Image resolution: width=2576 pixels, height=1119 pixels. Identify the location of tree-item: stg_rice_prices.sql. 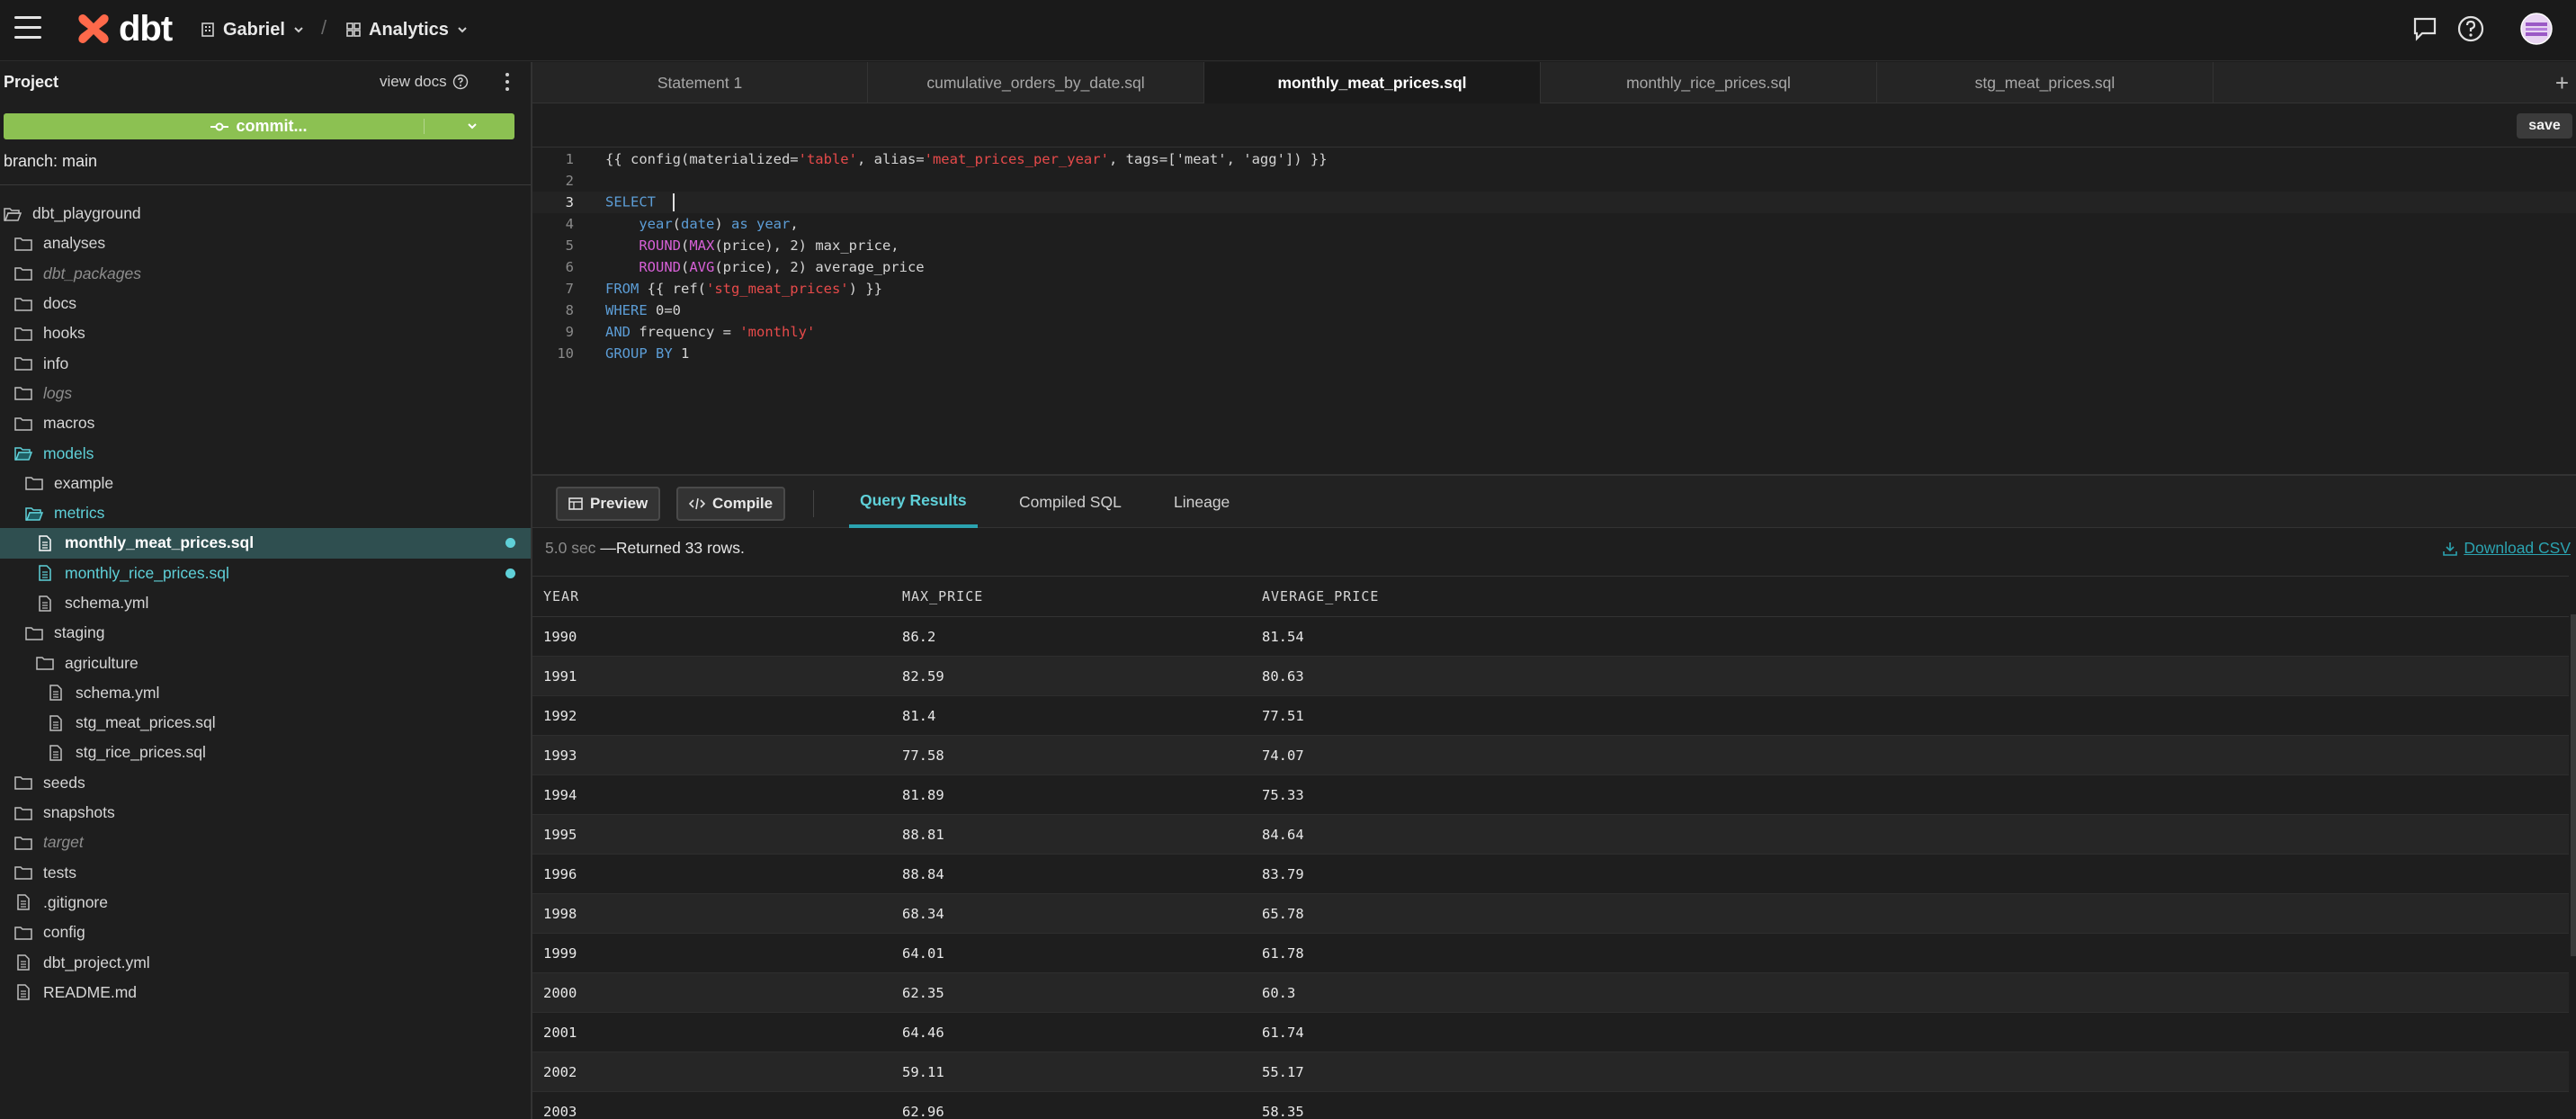
(265, 752).